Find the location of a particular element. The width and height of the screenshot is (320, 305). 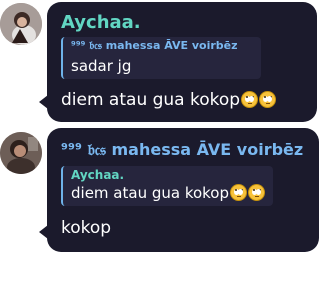

reply-sender-name: Aychaa. is located at coordinates (98, 175).